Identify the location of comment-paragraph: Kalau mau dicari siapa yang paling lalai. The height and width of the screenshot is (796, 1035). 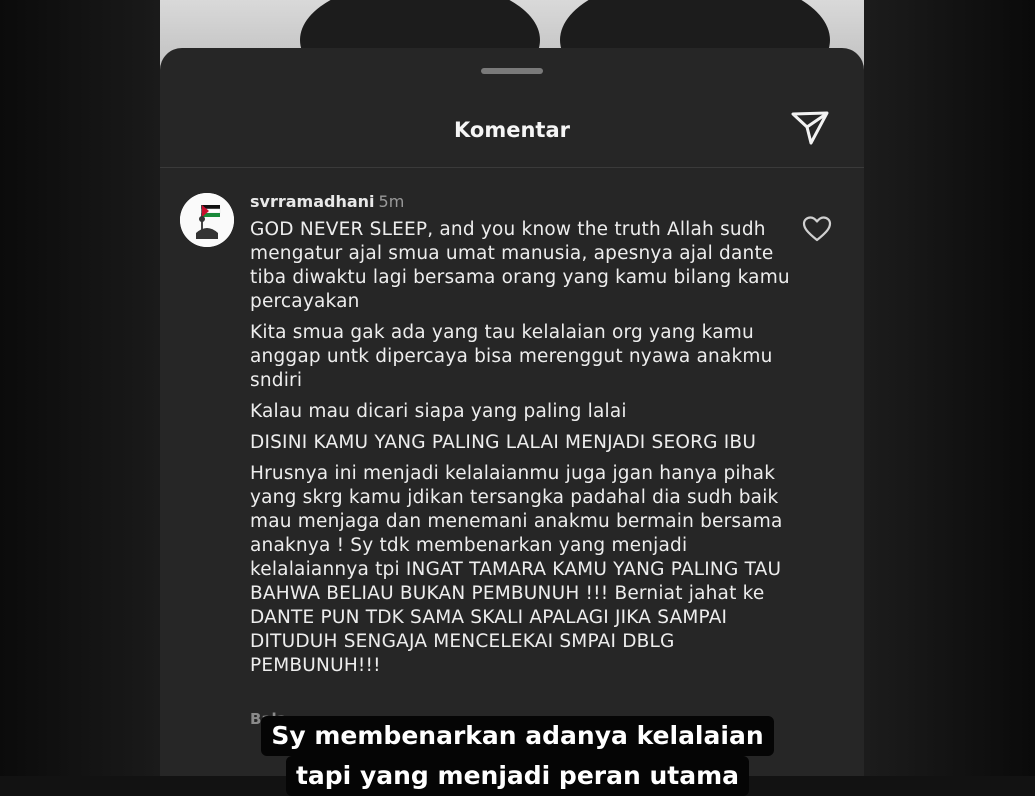
(438, 411).